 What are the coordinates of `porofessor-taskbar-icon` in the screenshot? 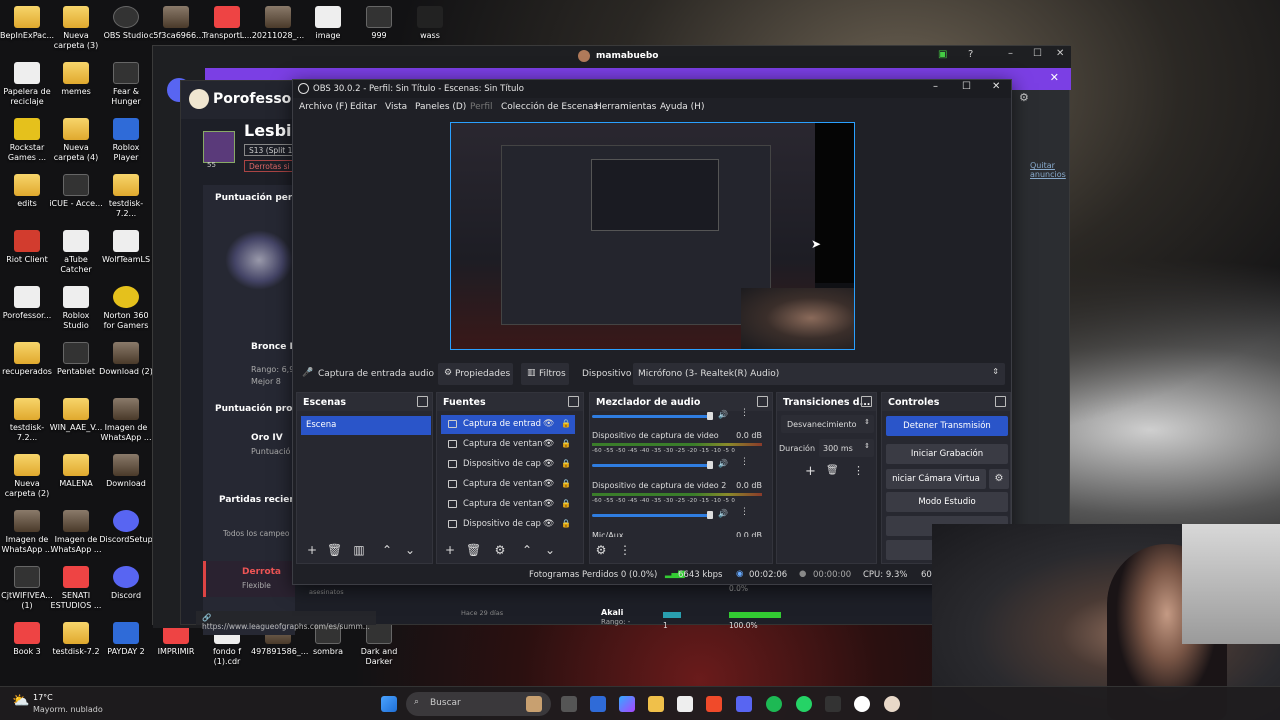 It's located at (892, 704).